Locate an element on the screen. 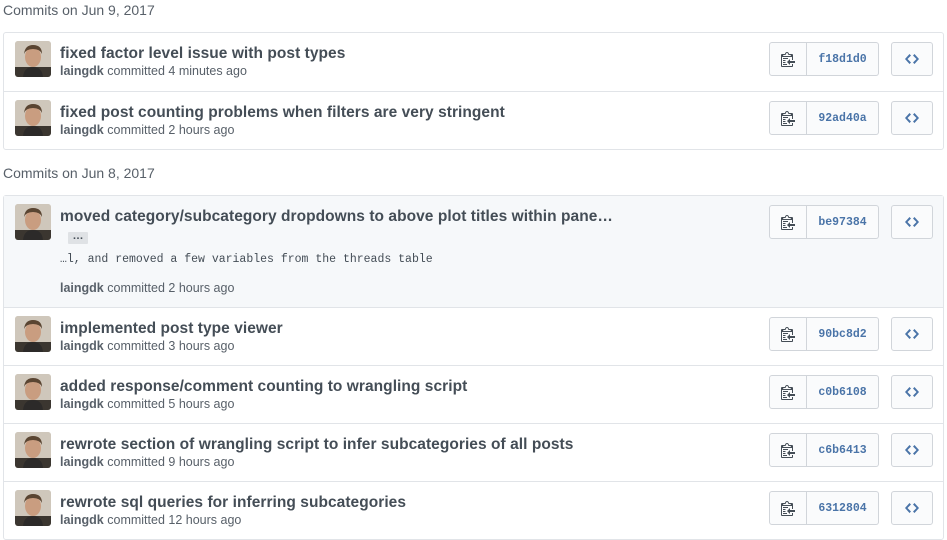  commit-meta: laingdk committed 4 minutes ago is located at coordinates (153, 71).